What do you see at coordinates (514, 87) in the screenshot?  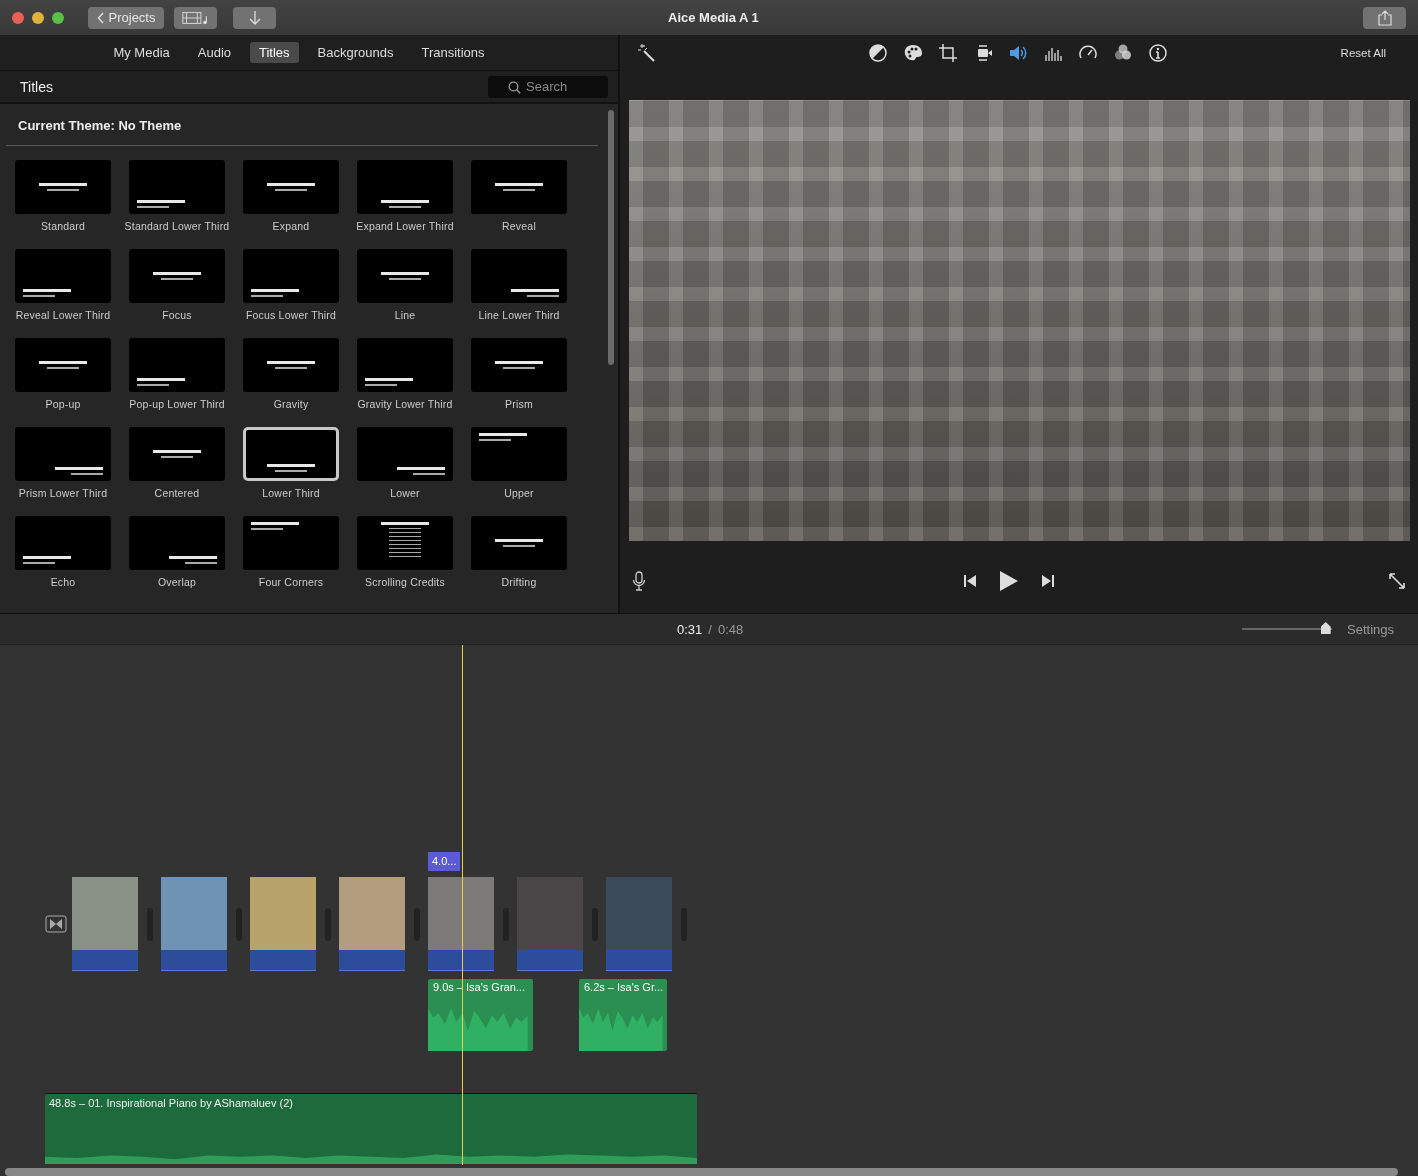 I see `search-icon` at bounding box center [514, 87].